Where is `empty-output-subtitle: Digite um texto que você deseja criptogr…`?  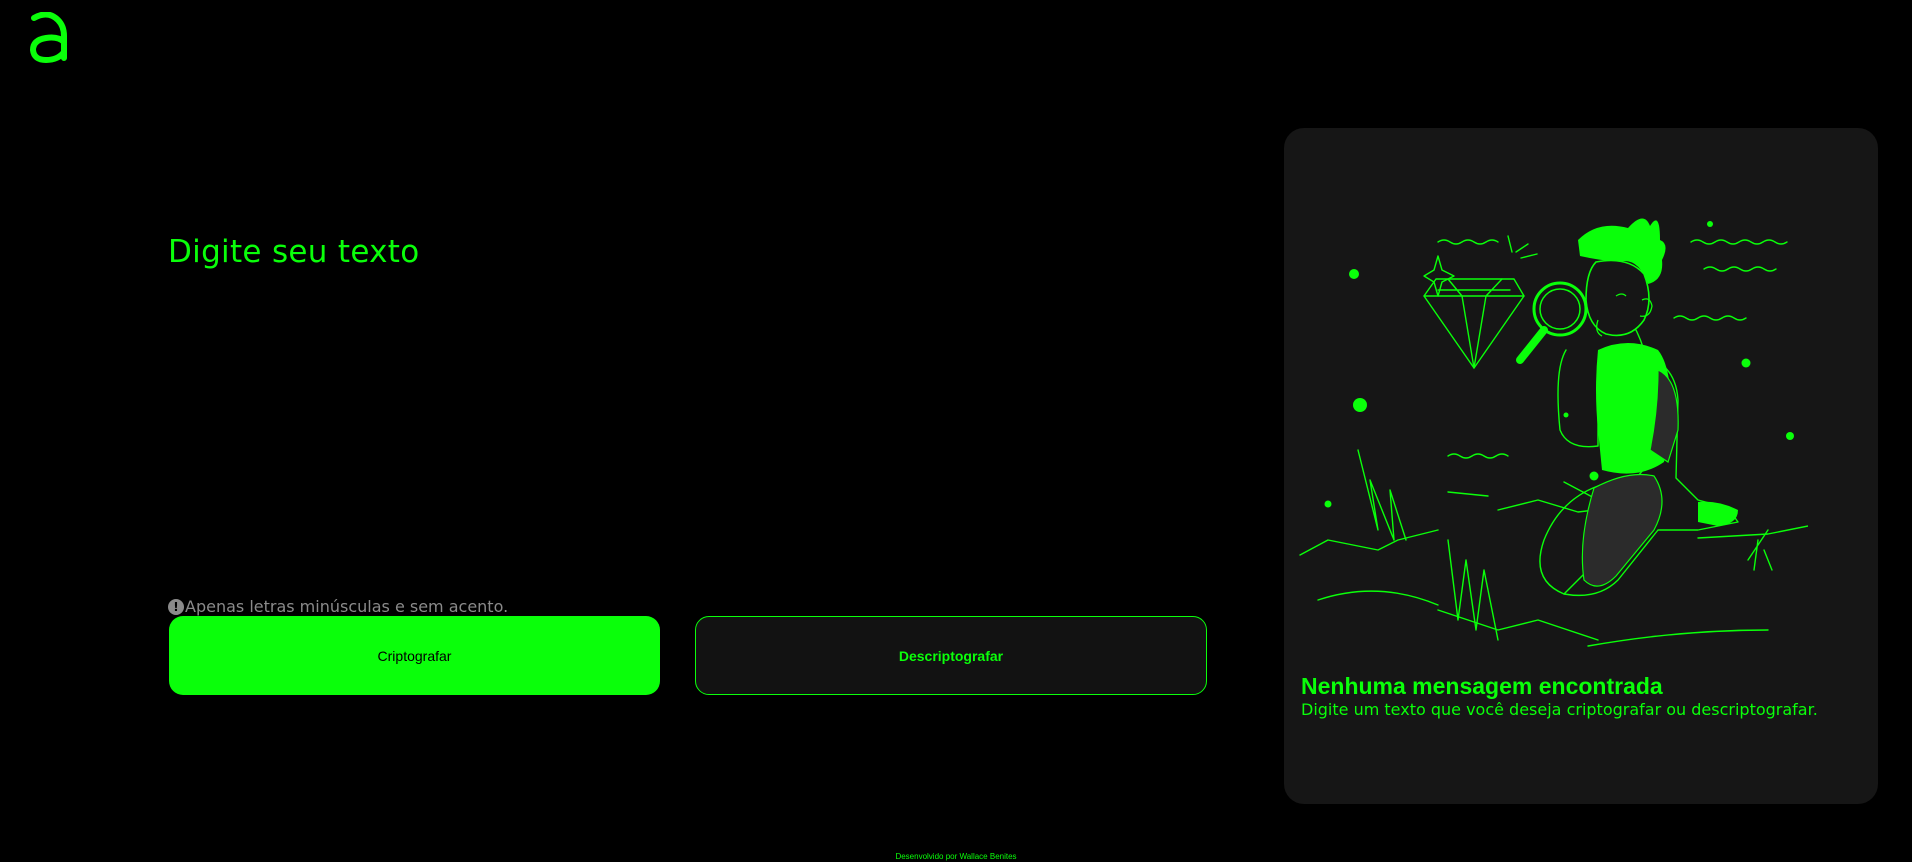
empty-output-subtitle: Digite um texto que você deseja criptogr… is located at coordinates (1559, 709).